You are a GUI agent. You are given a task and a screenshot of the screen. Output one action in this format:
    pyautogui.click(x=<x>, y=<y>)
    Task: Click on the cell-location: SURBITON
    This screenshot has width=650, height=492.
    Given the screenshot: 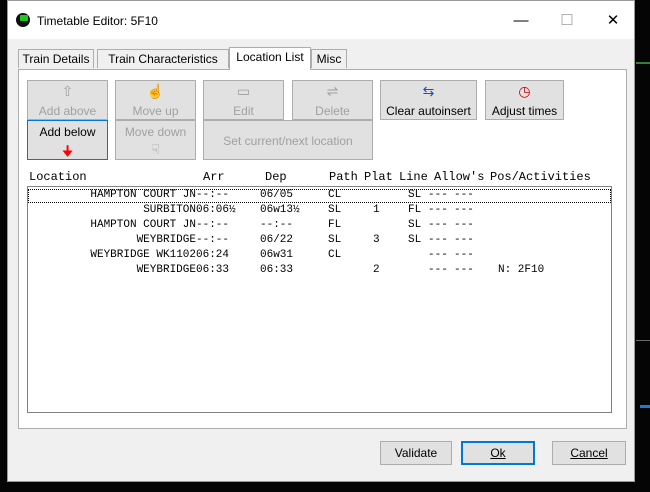 What is the action you would take?
    pyautogui.click(x=169, y=210)
    